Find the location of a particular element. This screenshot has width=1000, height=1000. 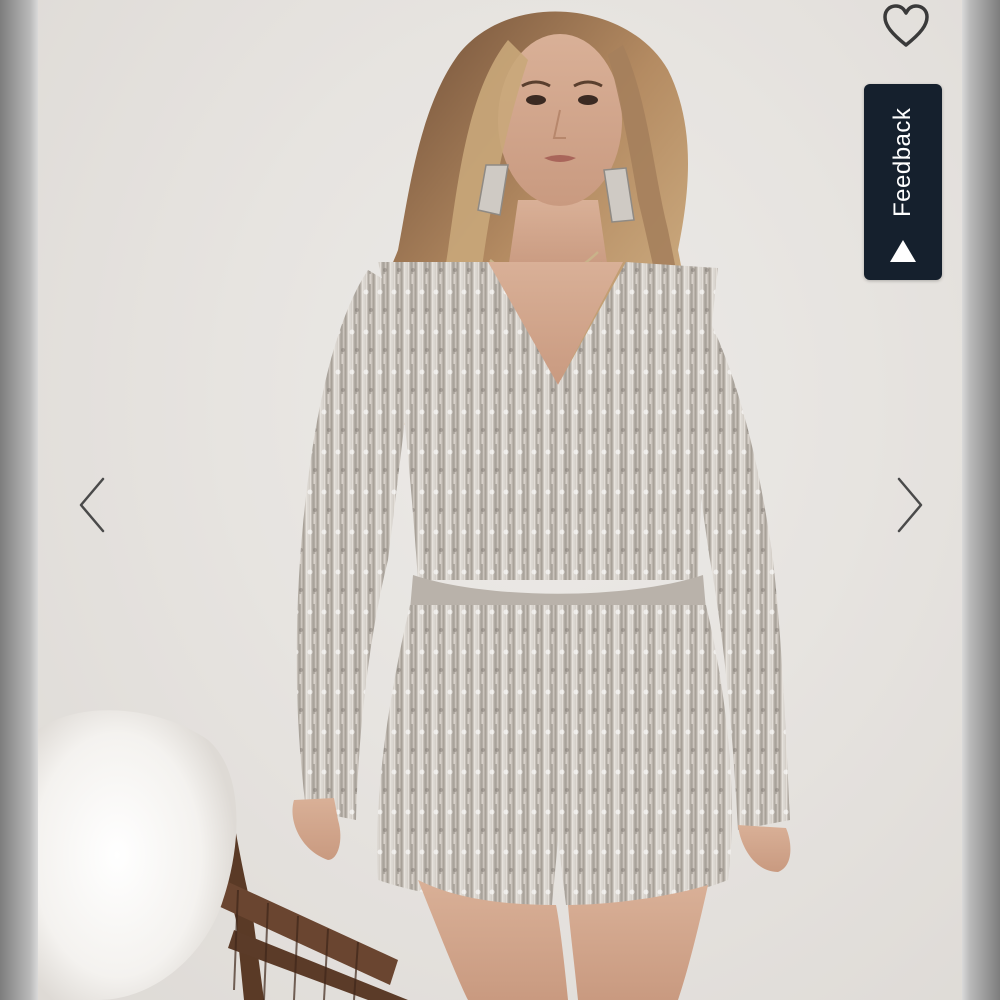

chevron-left-icon is located at coordinates (92, 505).